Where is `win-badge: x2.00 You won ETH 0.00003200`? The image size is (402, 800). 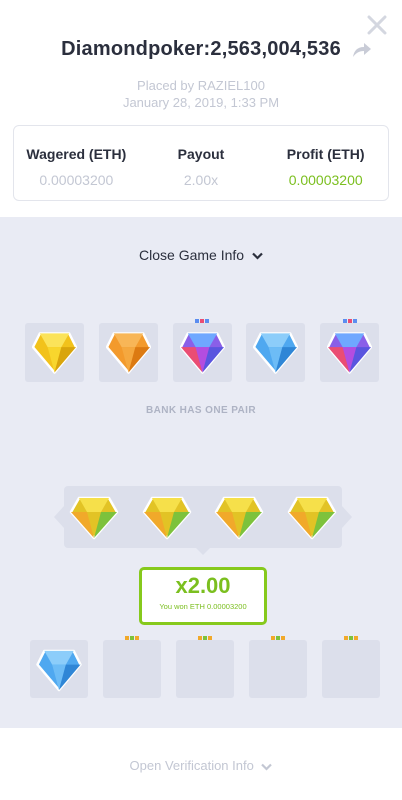 win-badge: x2.00 You won ETH 0.00003200 is located at coordinates (203, 596).